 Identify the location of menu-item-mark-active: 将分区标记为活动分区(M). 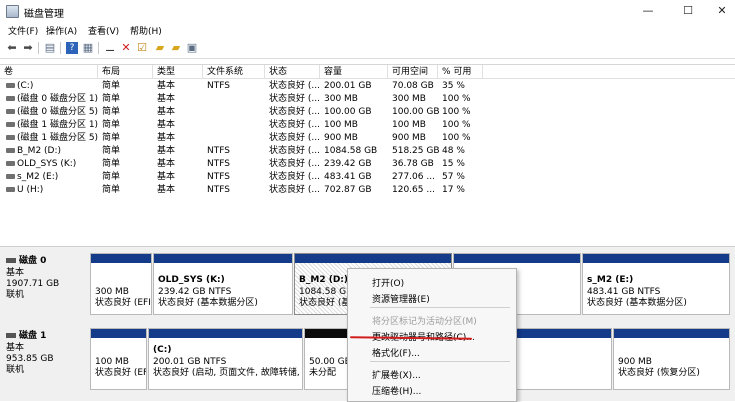
(424, 322).